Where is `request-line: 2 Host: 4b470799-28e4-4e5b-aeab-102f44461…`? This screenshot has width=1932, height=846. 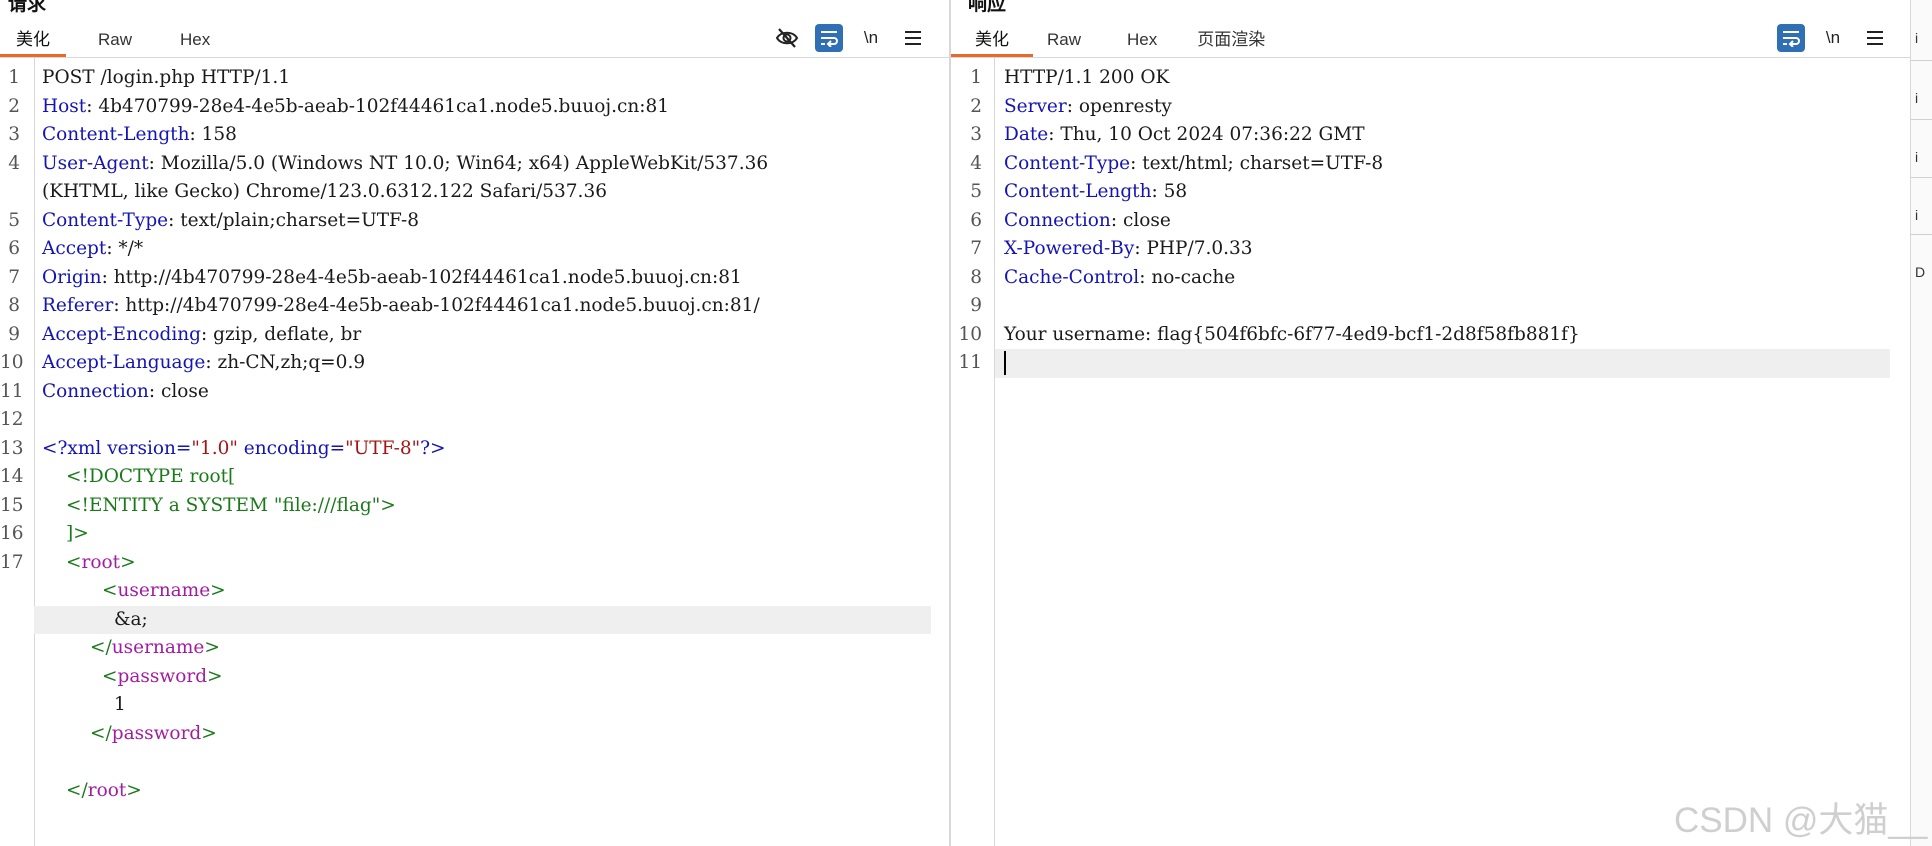 request-line: 2 Host: 4b470799-28e4-4e5b-aeab-102f44461… is located at coordinates (339, 106).